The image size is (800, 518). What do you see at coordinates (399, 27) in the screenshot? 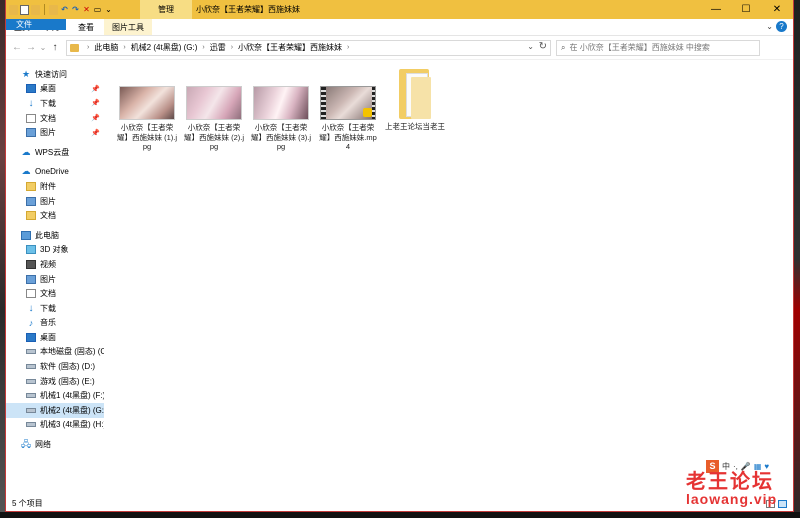
I see `ribbon-tabs: 文件 主页 共享 查看 图片工具 ⌄ ?` at bounding box center [399, 27].